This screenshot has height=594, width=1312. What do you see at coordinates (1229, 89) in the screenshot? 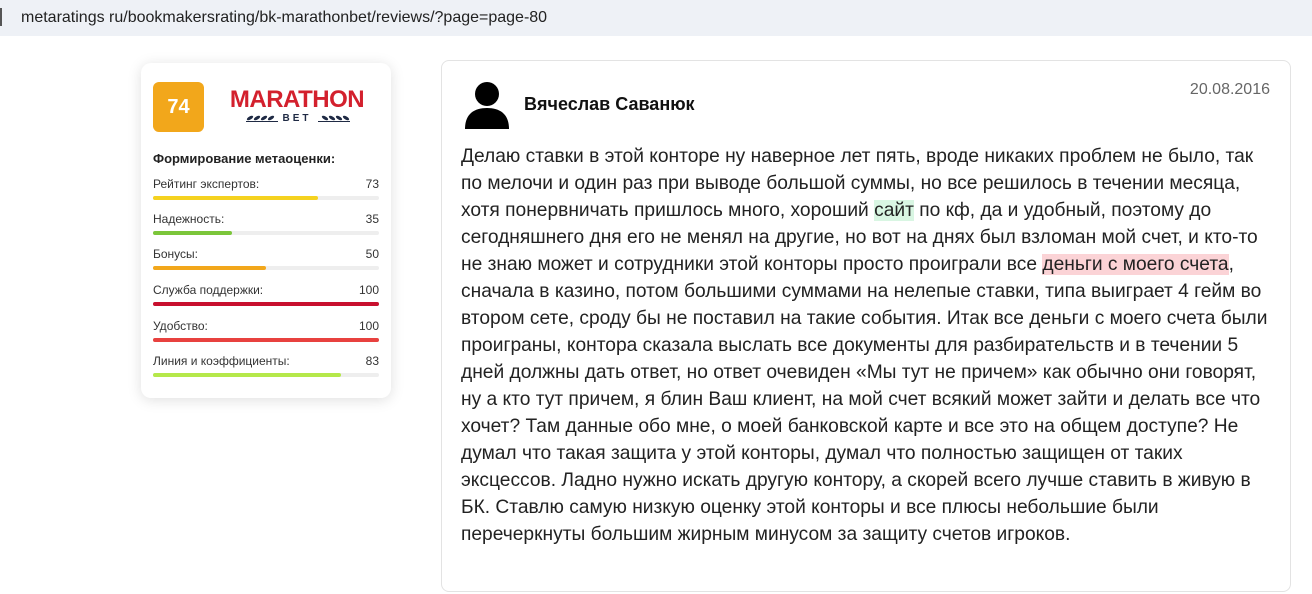
I see `review-date: 20.08.2016` at bounding box center [1229, 89].